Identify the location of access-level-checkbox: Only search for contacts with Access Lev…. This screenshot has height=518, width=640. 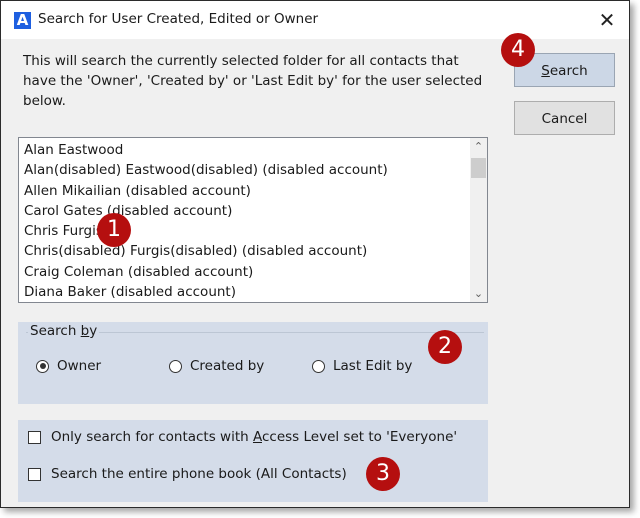
(242, 437).